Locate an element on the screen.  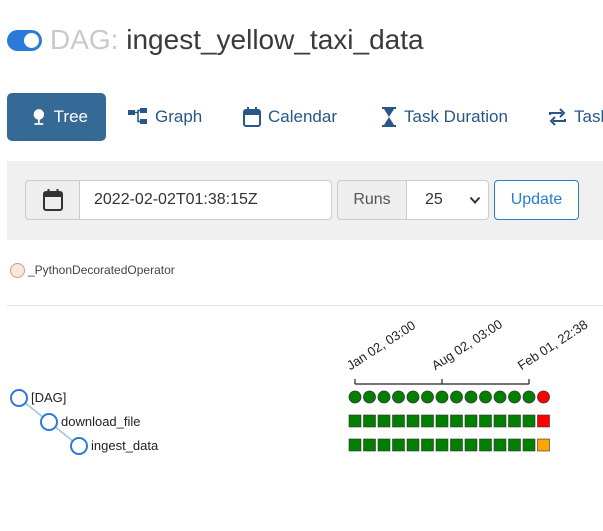
hourglass-icon is located at coordinates (389, 117).